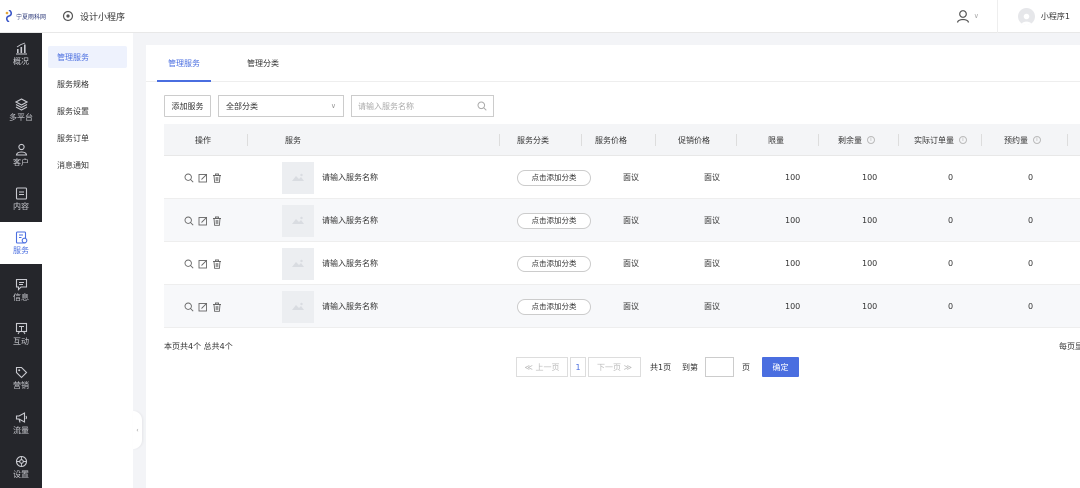  I want to click on category-select: 全部分类 ∨, so click(281, 106).